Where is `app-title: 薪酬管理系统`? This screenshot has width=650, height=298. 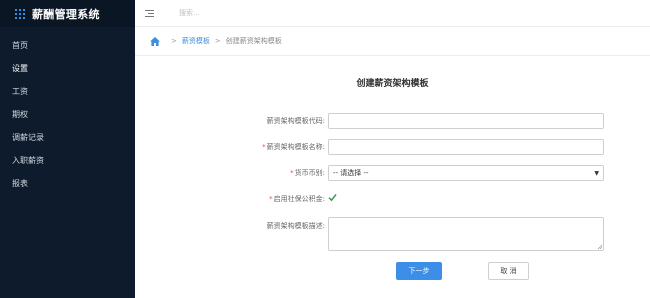 app-title: 薪酬管理系统 is located at coordinates (66, 14).